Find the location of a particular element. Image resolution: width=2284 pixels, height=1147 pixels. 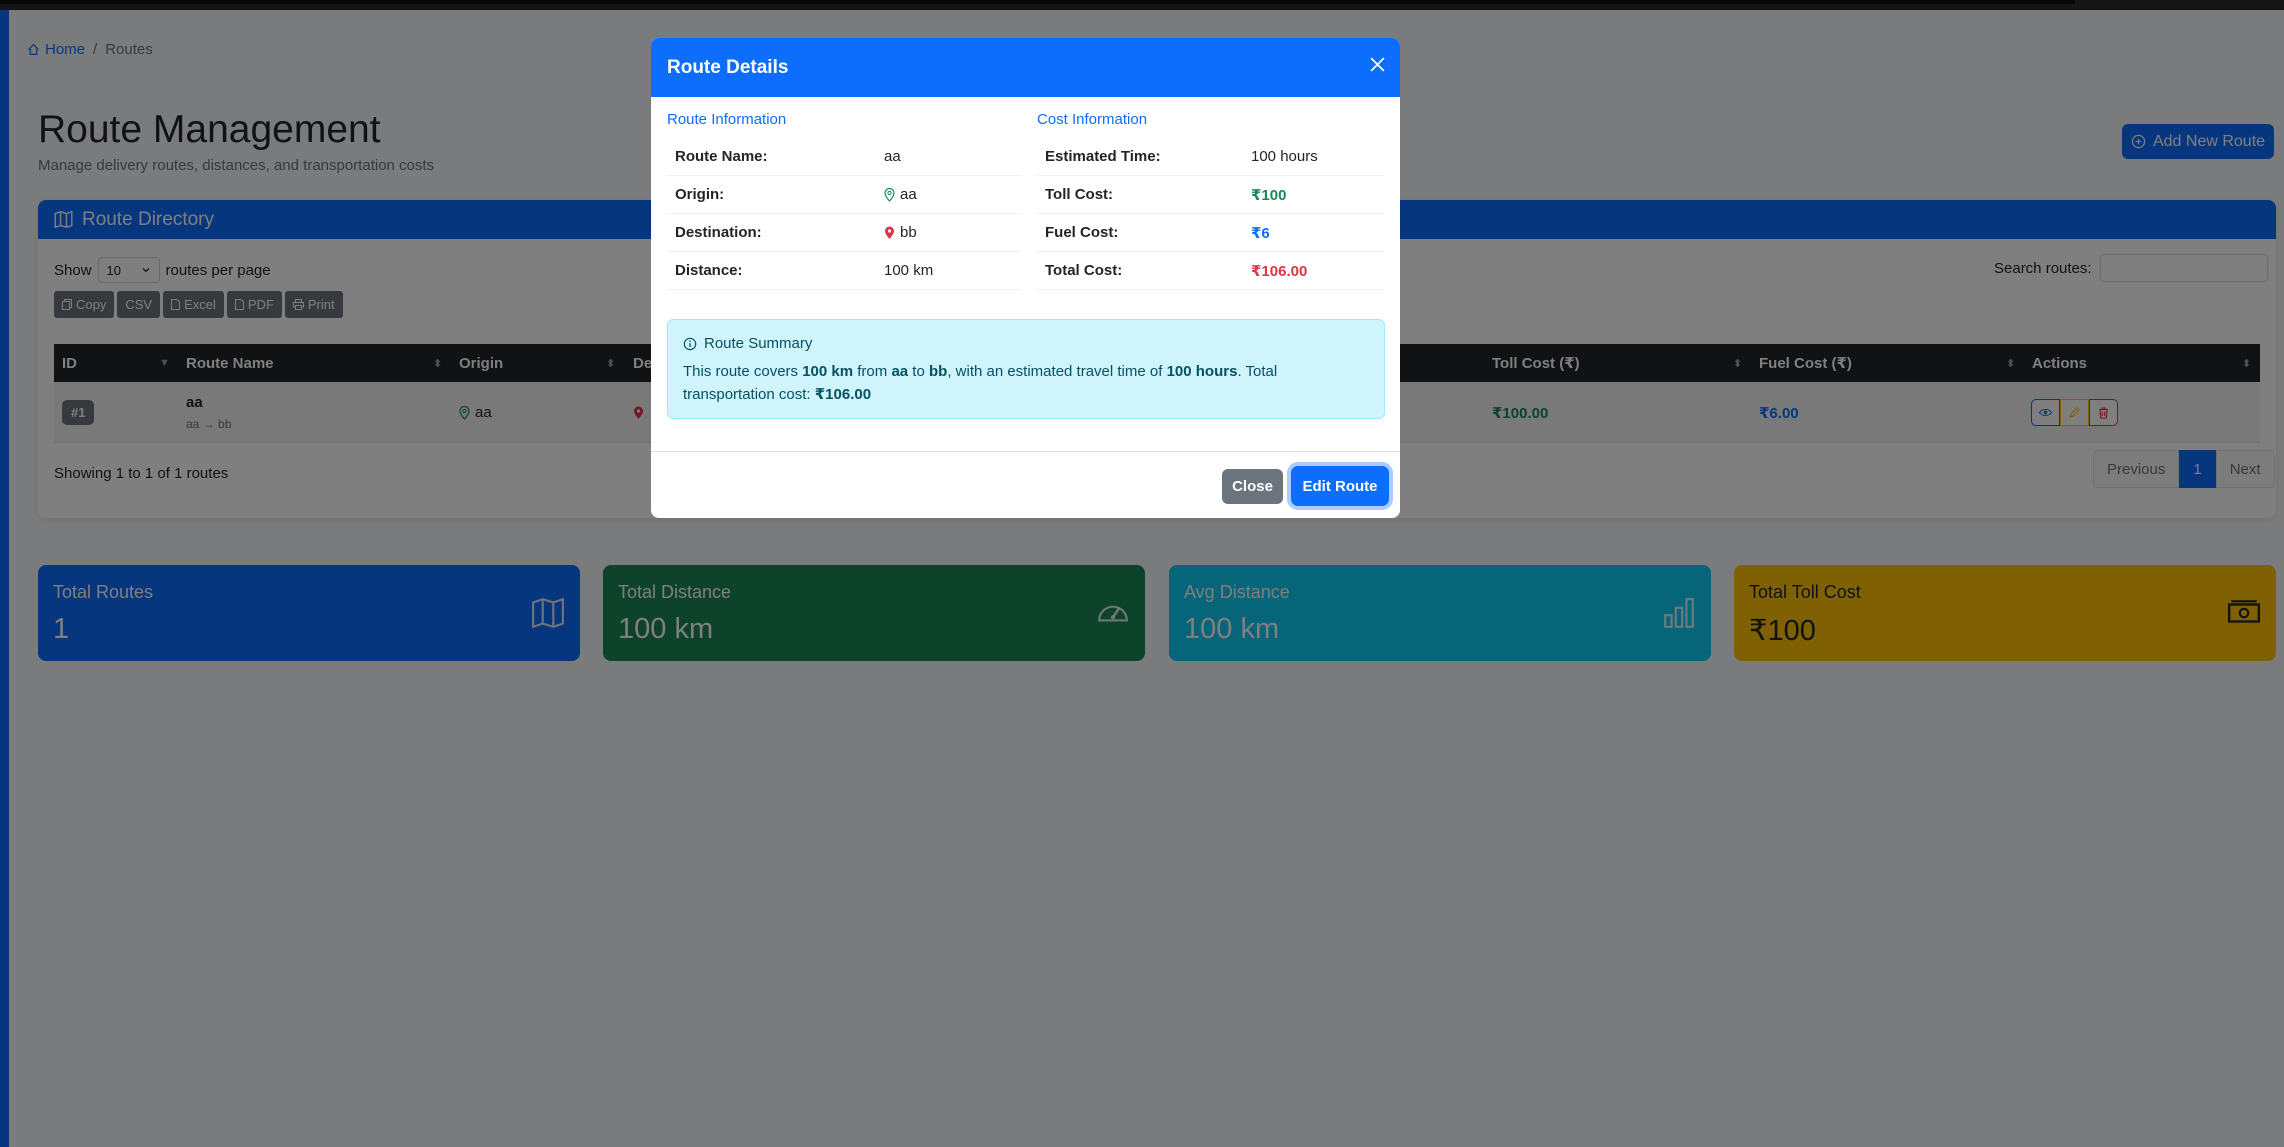

modal-title: Route Details is located at coordinates (728, 67).